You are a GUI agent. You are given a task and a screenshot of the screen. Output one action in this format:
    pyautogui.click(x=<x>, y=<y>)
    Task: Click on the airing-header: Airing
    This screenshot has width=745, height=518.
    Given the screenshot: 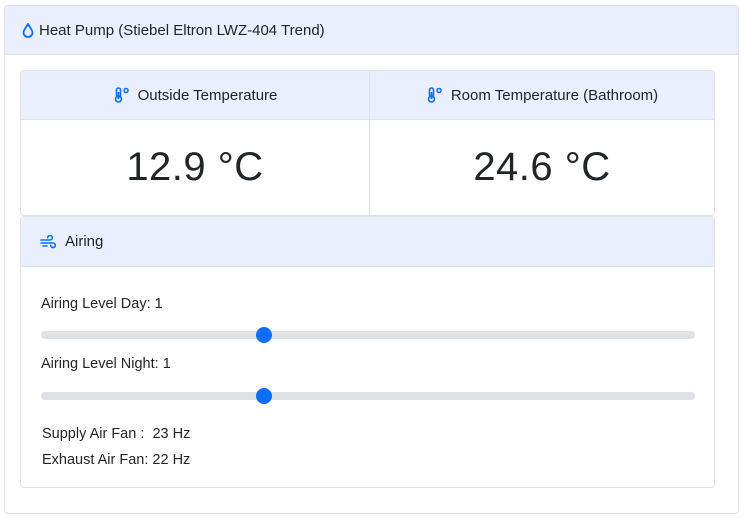 What is the action you would take?
    pyautogui.click(x=367, y=242)
    